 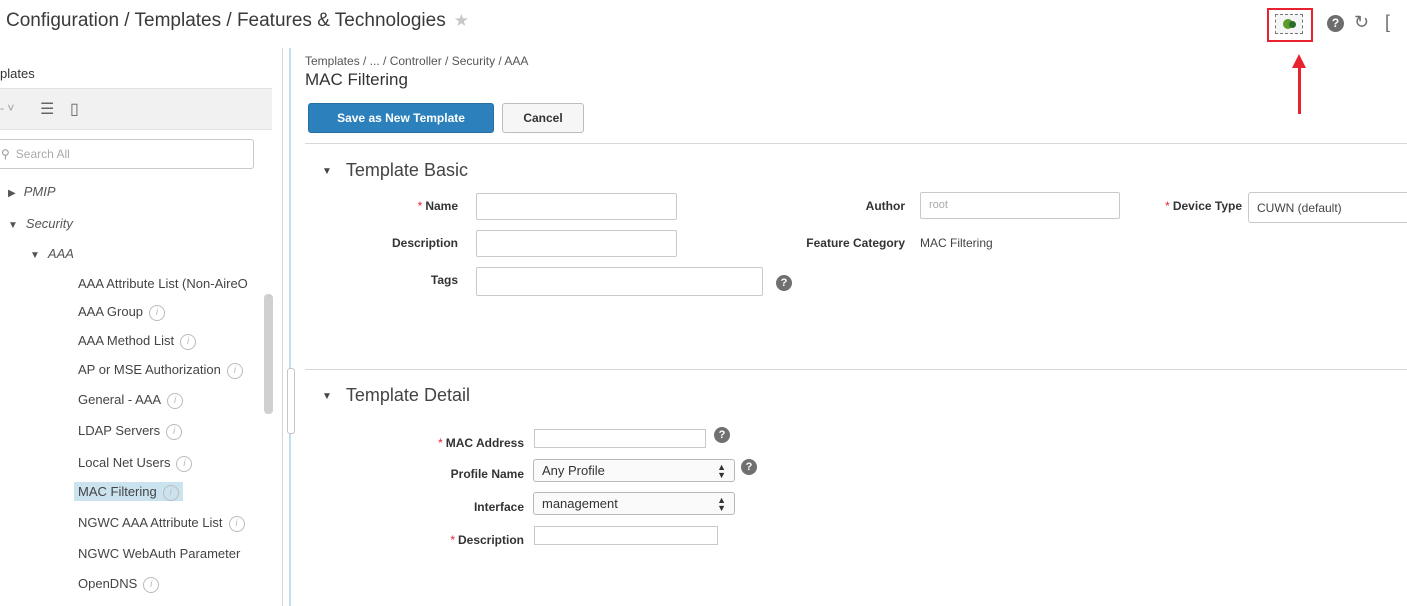 I want to click on search-icon: ⚲, so click(x=5, y=154).